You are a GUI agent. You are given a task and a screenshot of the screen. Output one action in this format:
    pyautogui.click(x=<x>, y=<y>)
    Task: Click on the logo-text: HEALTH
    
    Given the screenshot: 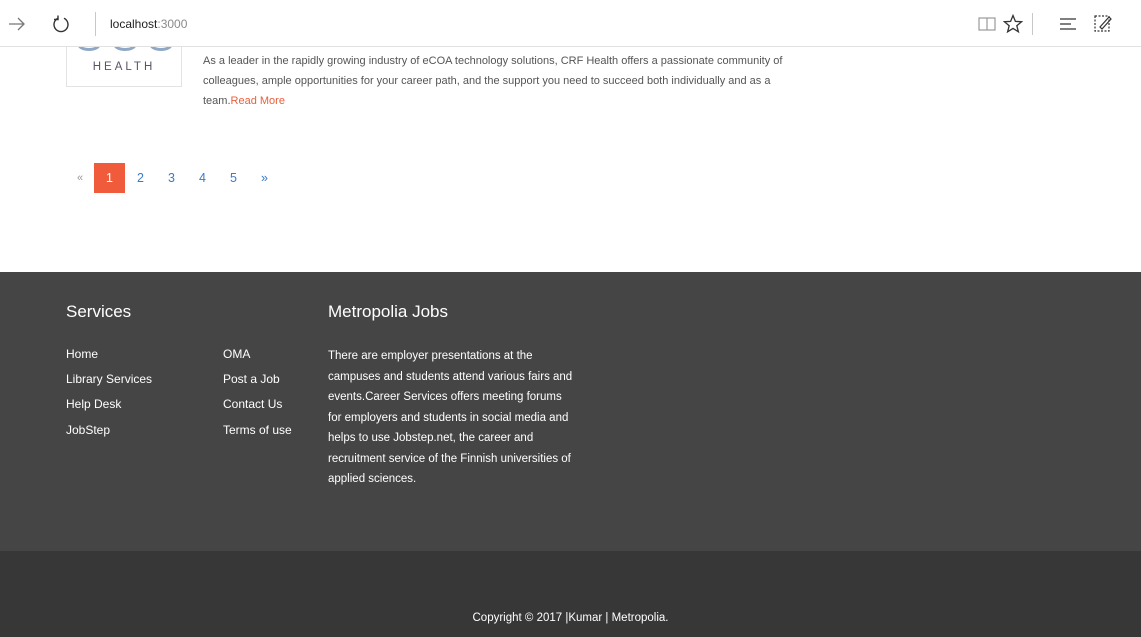 What is the action you would take?
    pyautogui.click(x=124, y=67)
    